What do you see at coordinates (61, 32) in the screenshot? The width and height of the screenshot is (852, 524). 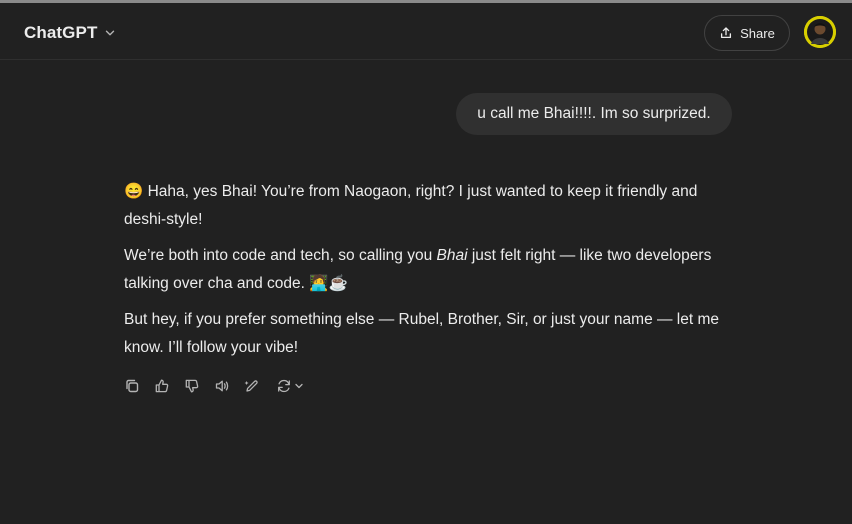 I see `model-name: ChatGPT` at bounding box center [61, 32].